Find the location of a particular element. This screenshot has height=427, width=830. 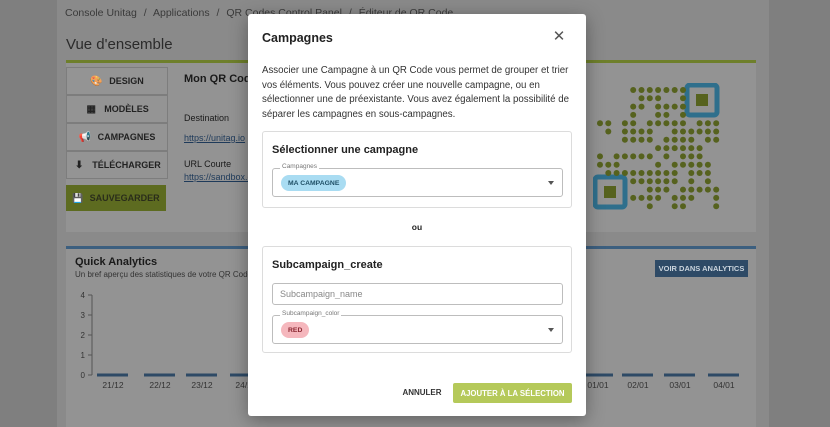

campaign-select-label: Campagnes is located at coordinates (300, 166).